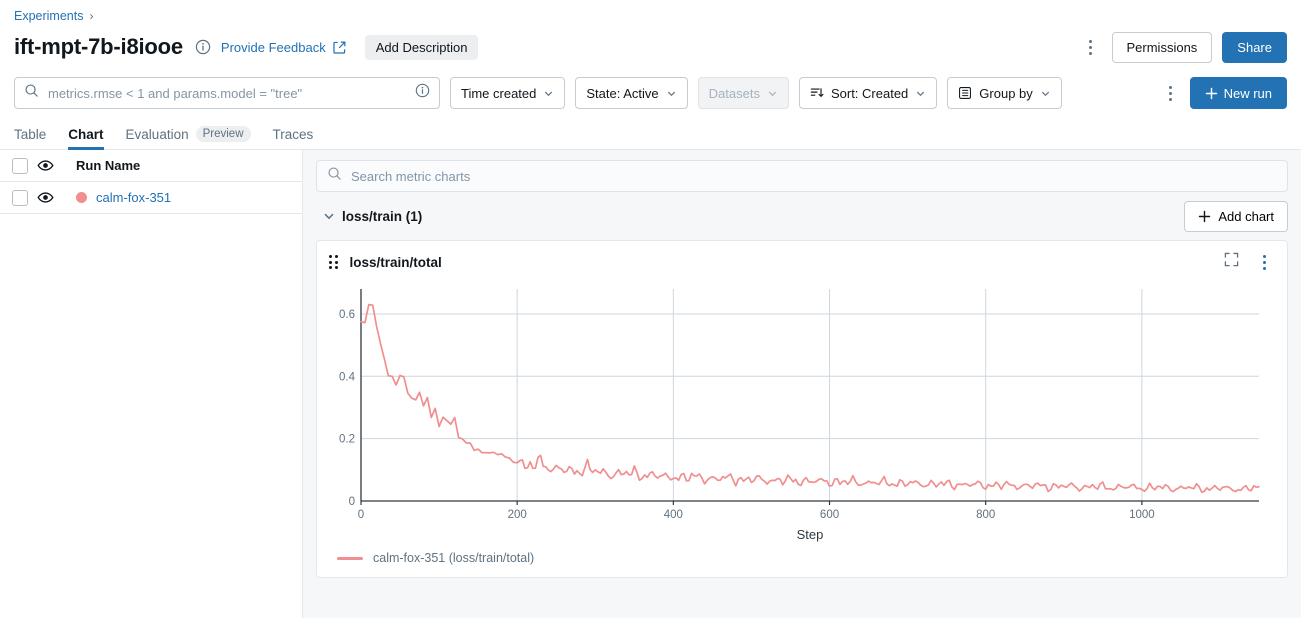  I want to click on new-run-label: New run, so click(1247, 93).